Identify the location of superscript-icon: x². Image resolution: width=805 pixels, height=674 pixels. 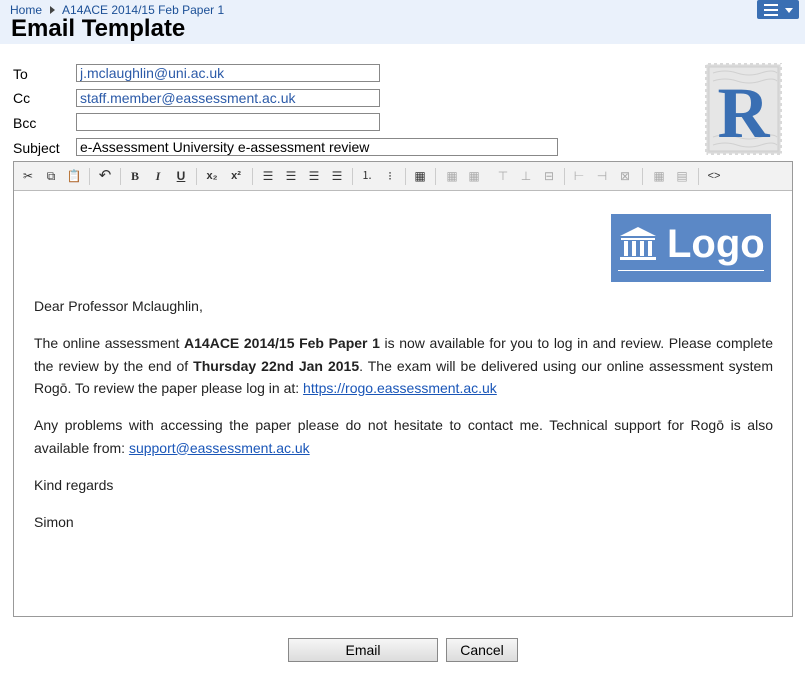
(236, 176).